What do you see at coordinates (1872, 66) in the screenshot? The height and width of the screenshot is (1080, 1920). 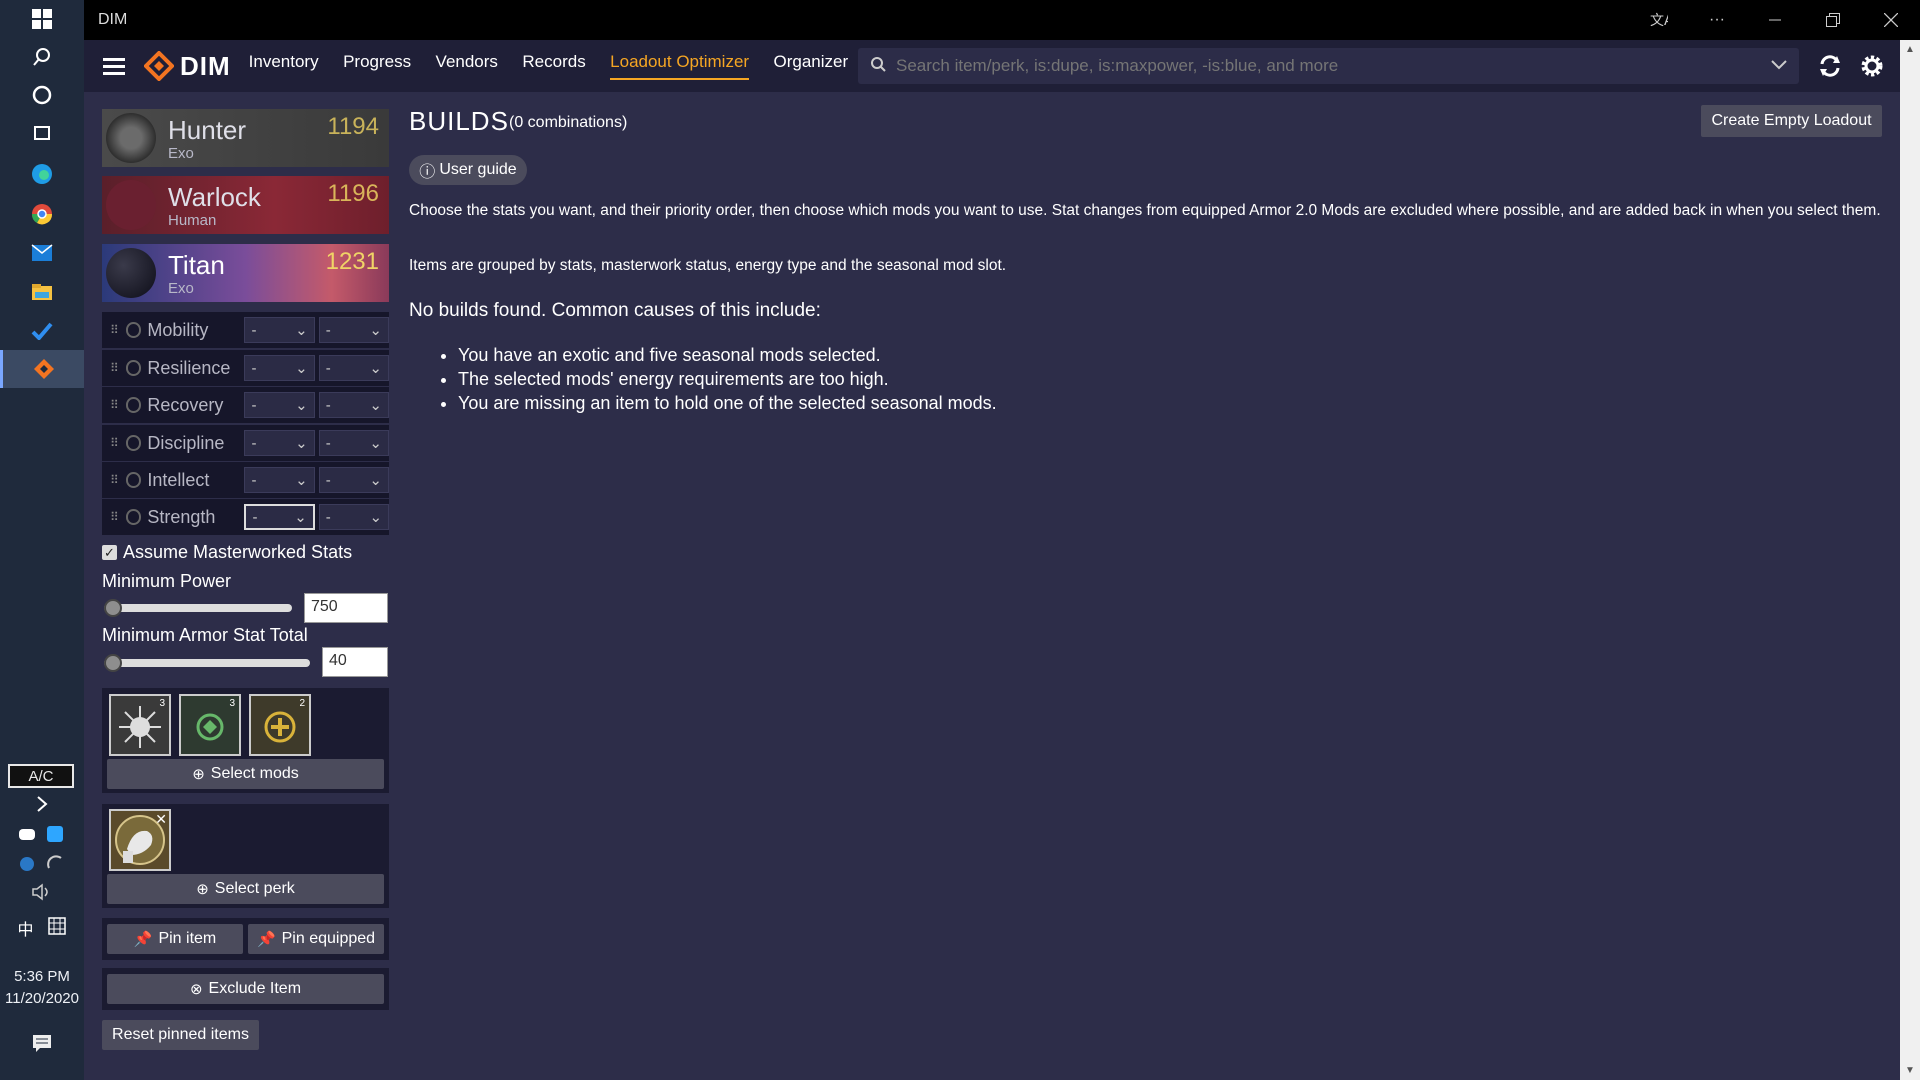 I see `gear-icon` at bounding box center [1872, 66].